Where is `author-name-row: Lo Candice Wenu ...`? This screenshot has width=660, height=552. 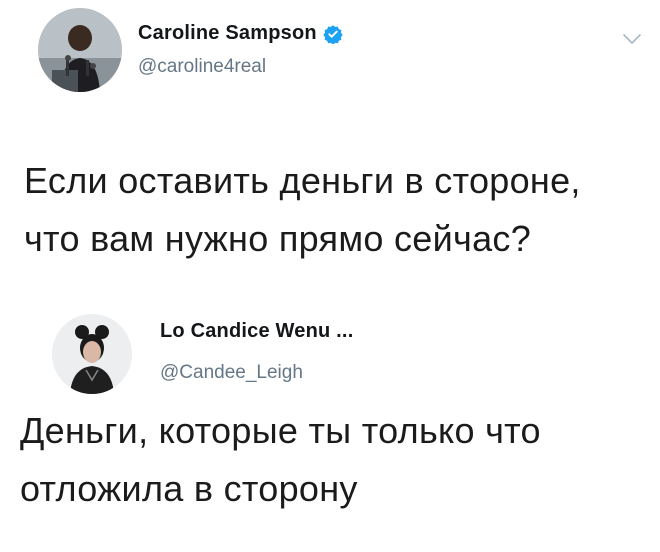
author-name-row: Lo Candice Wenu ... is located at coordinates (256, 331).